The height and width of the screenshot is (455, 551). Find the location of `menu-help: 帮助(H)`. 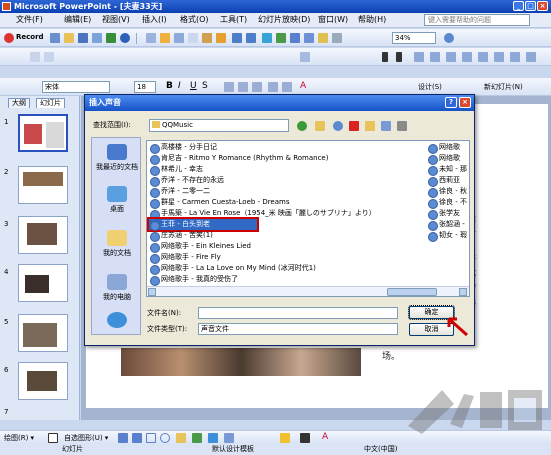

menu-help: 帮助(H) is located at coordinates (372, 20).